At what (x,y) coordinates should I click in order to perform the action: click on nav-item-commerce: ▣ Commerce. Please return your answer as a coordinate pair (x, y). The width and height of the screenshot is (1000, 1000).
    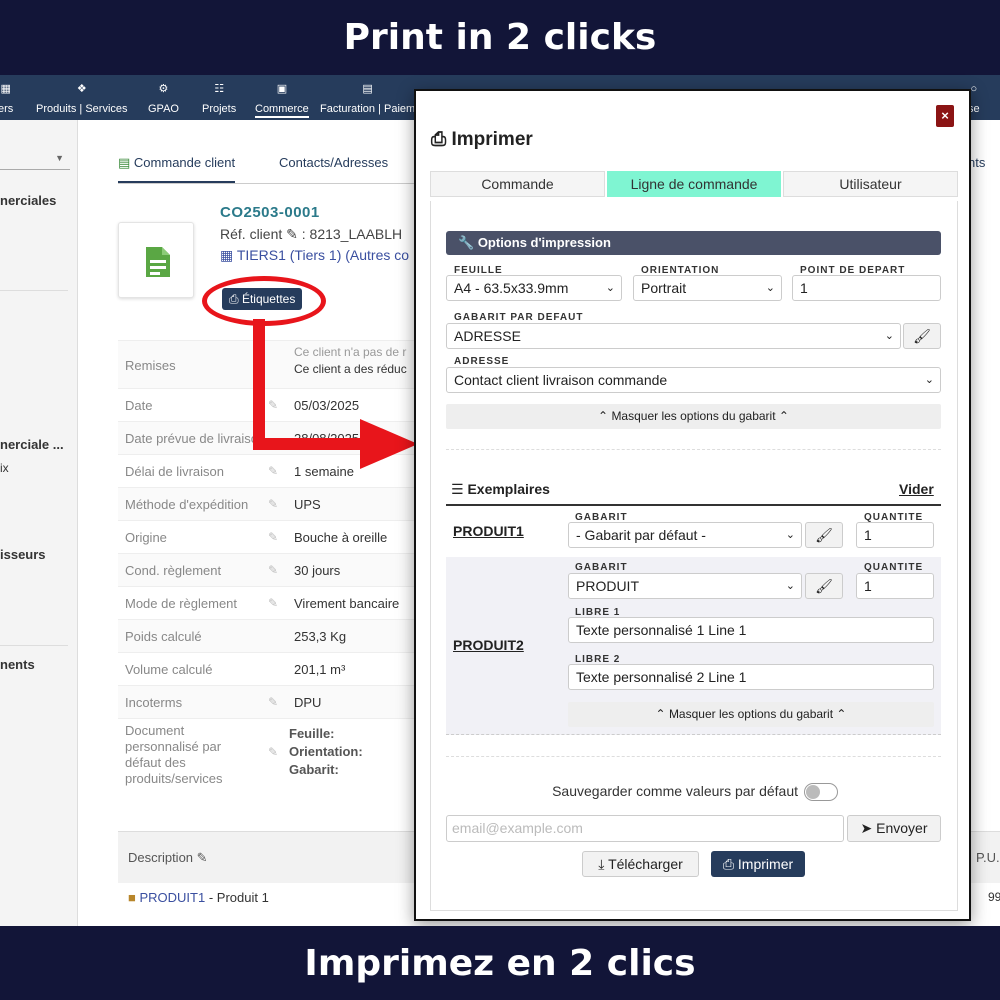
    Looking at the image, I should click on (282, 99).